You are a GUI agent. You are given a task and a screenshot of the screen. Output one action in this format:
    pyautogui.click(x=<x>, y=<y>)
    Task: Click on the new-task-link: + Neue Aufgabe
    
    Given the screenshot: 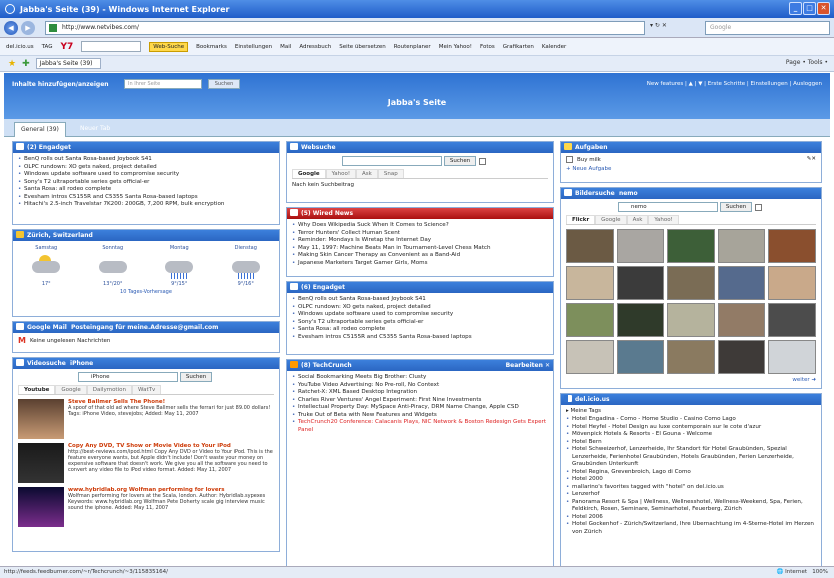 What is the action you would take?
    pyautogui.click(x=691, y=169)
    